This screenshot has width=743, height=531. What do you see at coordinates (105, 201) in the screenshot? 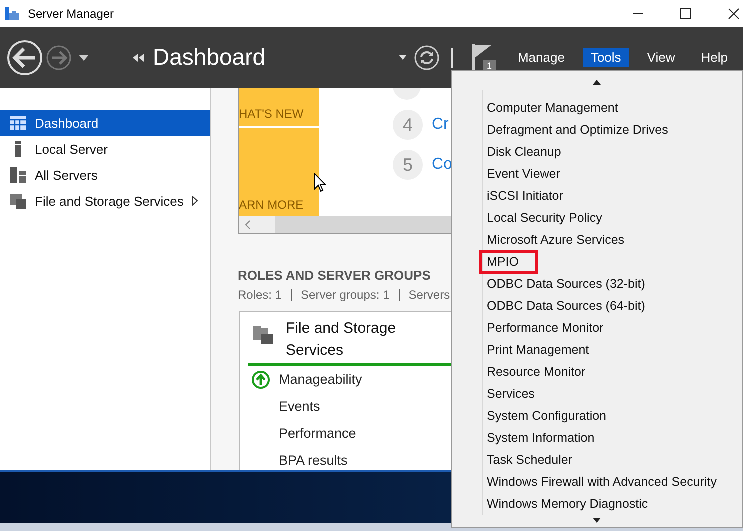
I see `sidebar-item: File and Storage Services` at bounding box center [105, 201].